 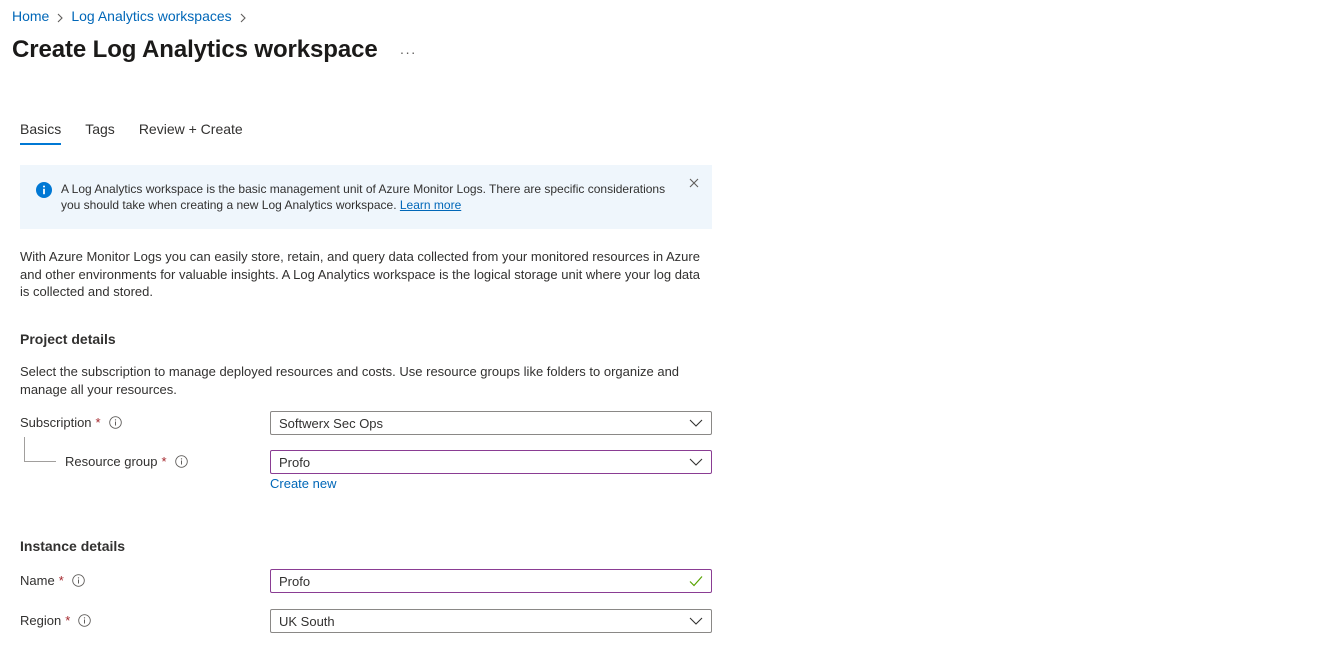 I want to click on close-icon, so click(x=694, y=183).